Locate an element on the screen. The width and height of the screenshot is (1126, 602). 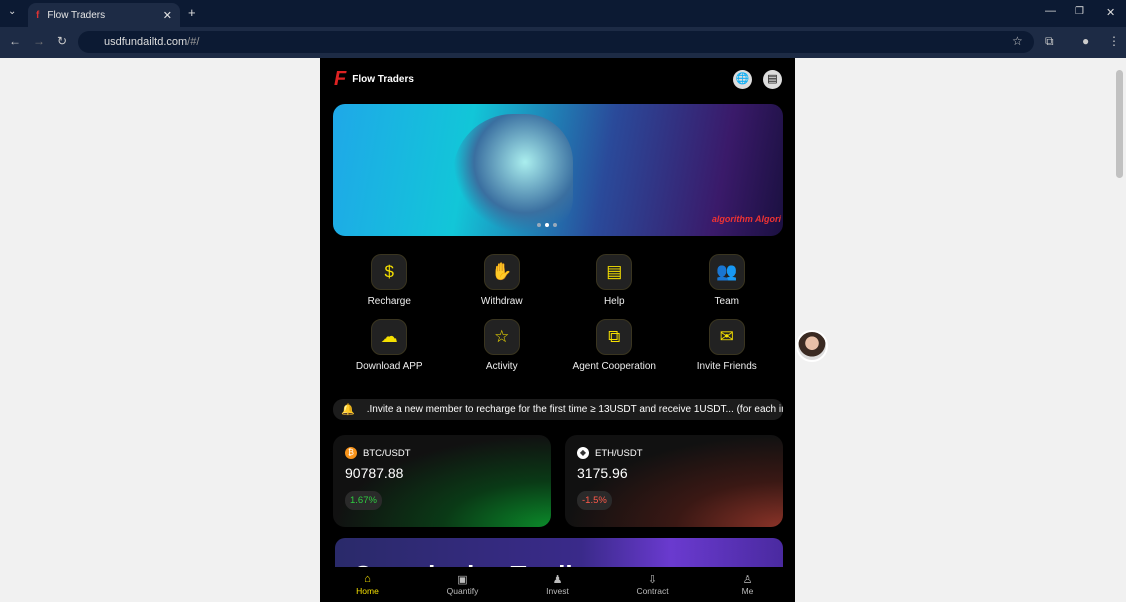
address-bar: usdfundailtd.com/#/ is located at coordinates (556, 42).